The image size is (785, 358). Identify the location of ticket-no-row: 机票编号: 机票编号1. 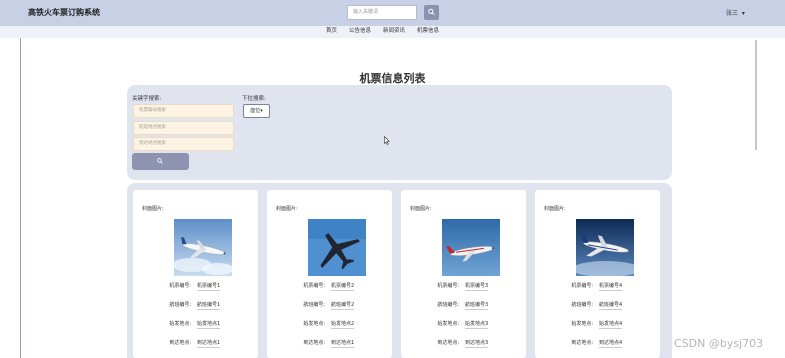
(195, 287).